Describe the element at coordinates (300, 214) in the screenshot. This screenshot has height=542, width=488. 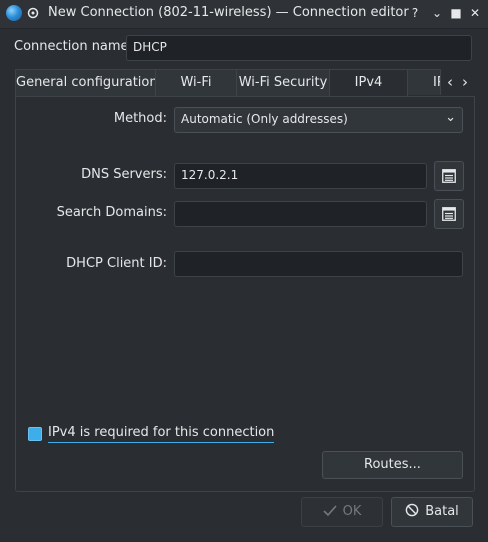
I see `search-domains-input` at that location.